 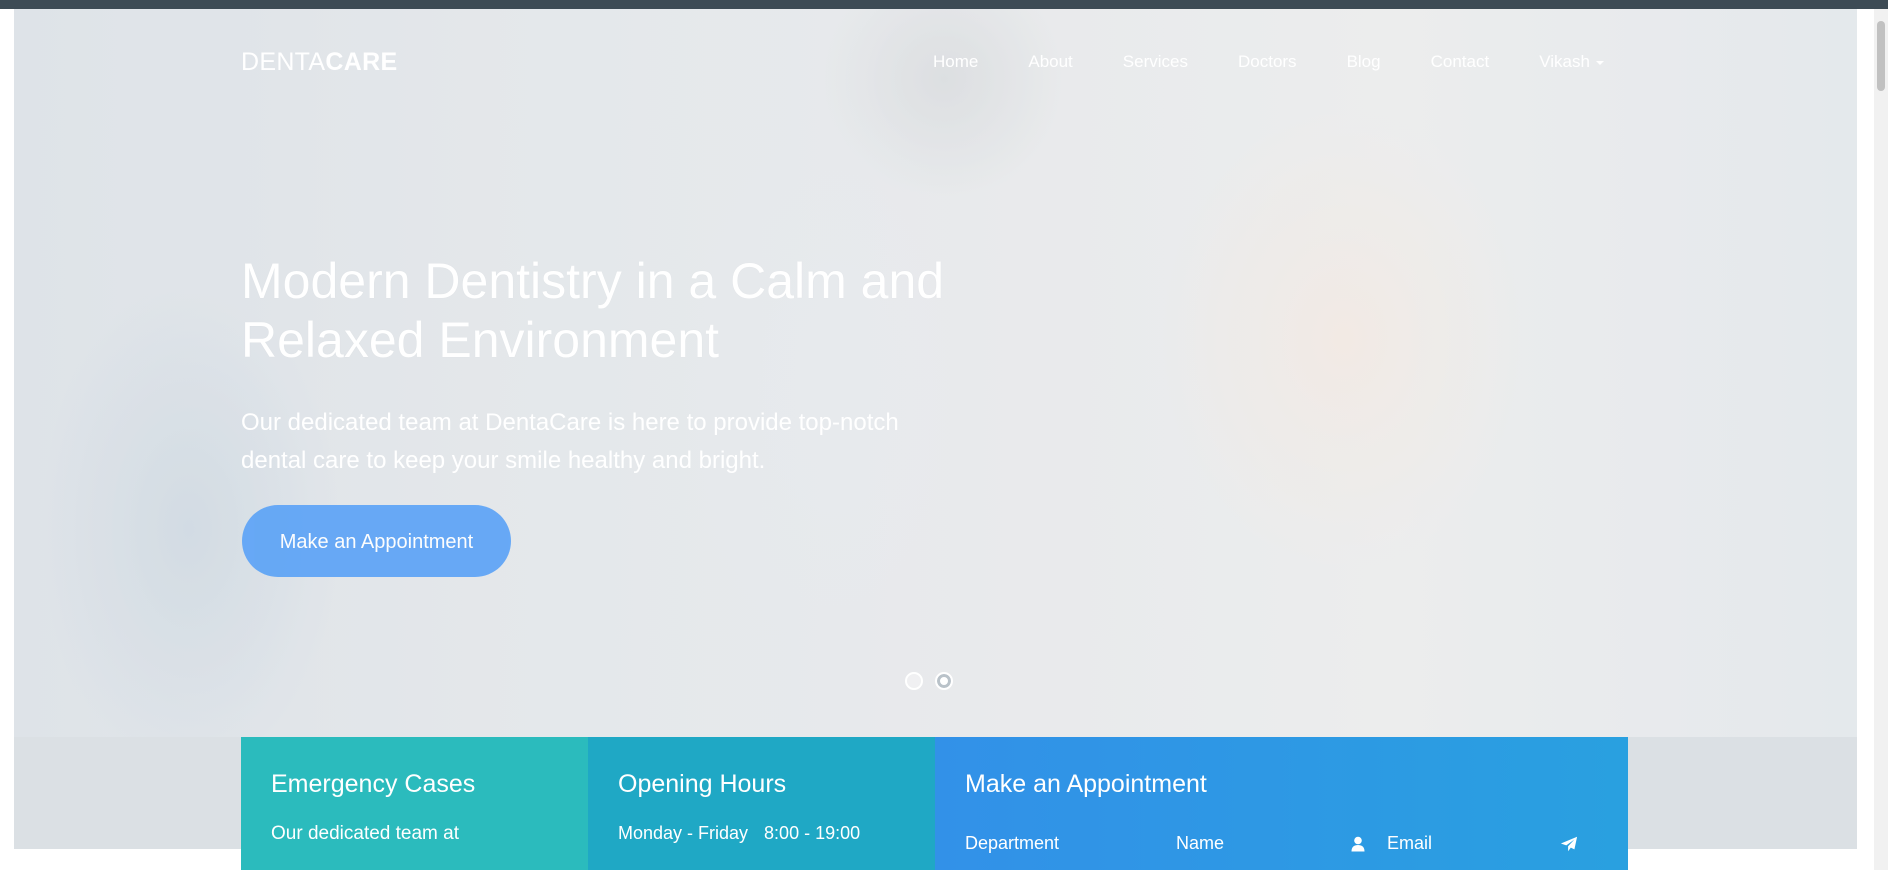 What do you see at coordinates (1070, 843) in the screenshot?
I see `department-field: Department` at bounding box center [1070, 843].